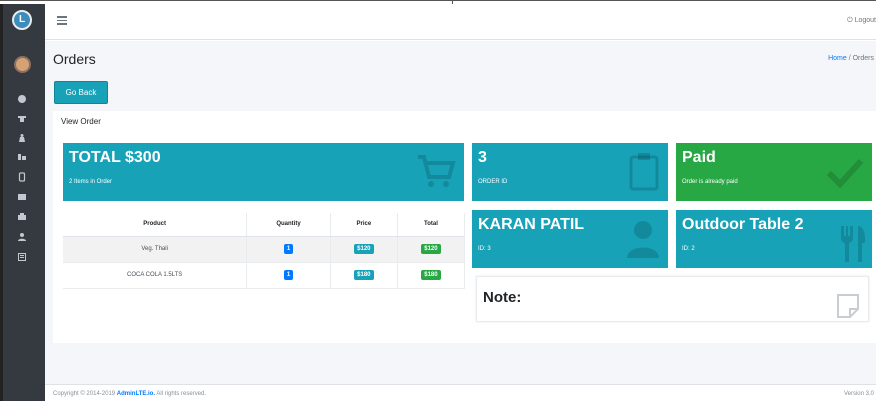 Image resolution: width=876 pixels, height=401 pixels. Describe the element at coordinates (484, 249) in the screenshot. I see `customer-id: ID: 3` at that location.